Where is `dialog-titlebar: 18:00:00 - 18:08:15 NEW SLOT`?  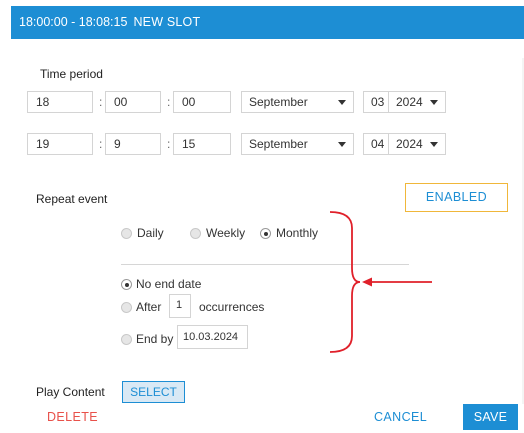
dialog-titlebar: 18:00:00 - 18:08:15 NEW SLOT is located at coordinates (267, 22).